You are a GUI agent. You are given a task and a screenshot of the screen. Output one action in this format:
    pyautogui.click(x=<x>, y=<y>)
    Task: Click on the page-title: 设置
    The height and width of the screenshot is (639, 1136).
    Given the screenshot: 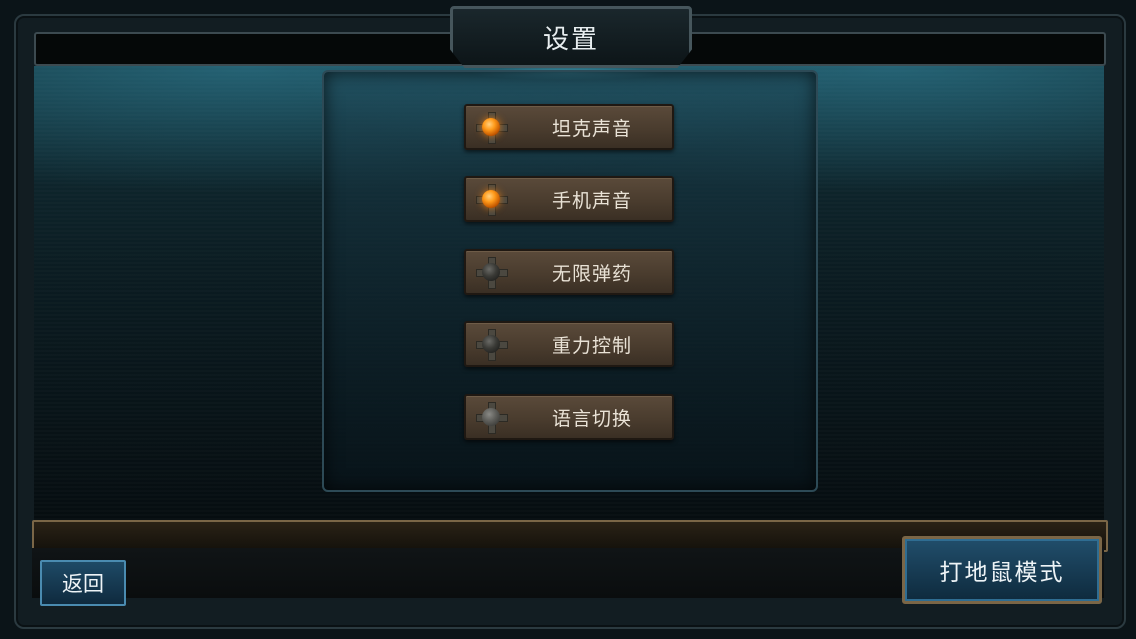 What is the action you would take?
    pyautogui.click(x=570, y=39)
    